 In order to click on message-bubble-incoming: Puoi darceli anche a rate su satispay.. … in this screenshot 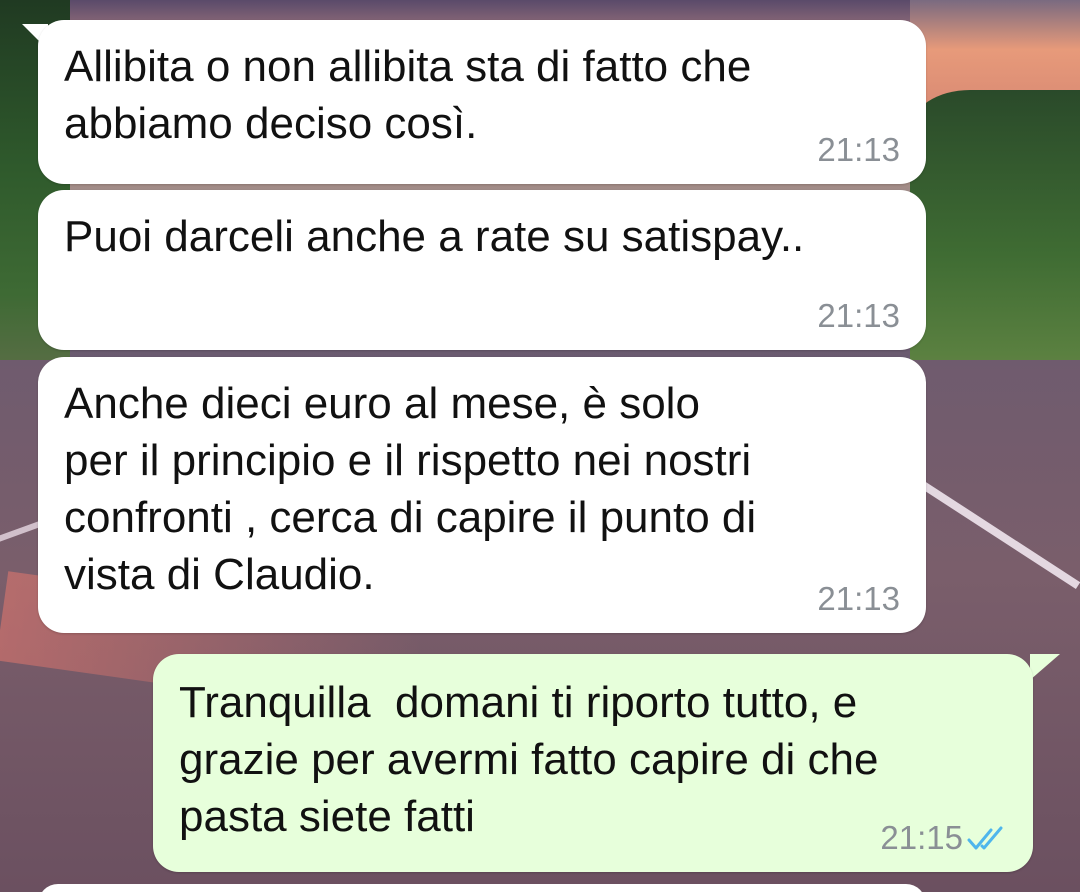, I will do `click(482, 270)`.